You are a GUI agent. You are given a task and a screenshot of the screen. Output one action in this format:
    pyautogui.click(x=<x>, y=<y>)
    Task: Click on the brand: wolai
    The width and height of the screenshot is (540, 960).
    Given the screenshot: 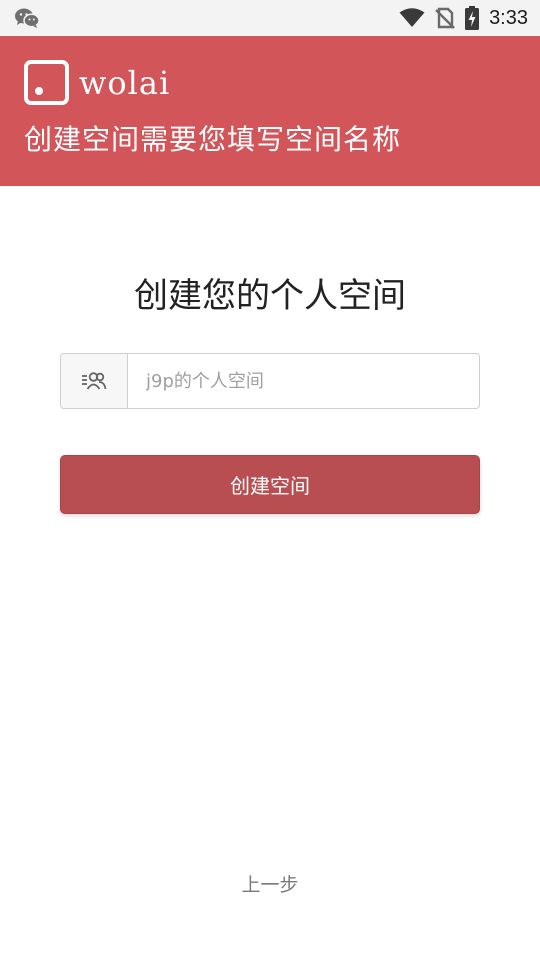 What is the action you would take?
    pyautogui.click(x=97, y=82)
    